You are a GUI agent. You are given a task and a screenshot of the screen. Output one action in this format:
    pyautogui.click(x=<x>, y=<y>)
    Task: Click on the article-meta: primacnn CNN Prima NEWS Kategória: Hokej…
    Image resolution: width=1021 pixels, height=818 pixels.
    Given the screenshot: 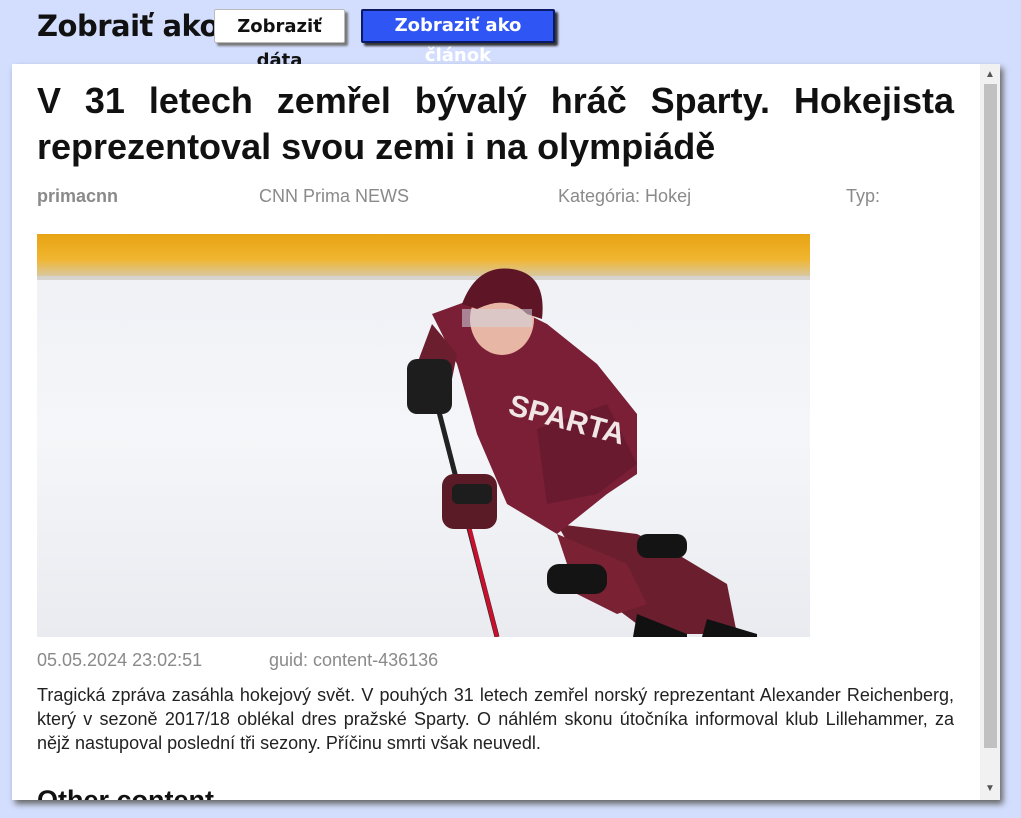 What is the action you would take?
    pyautogui.click(x=495, y=202)
    